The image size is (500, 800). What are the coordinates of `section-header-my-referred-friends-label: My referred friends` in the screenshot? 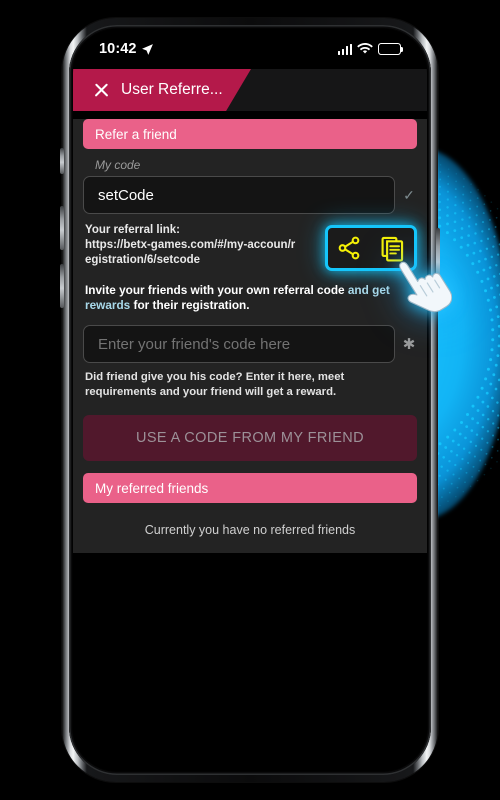 It's located at (152, 488).